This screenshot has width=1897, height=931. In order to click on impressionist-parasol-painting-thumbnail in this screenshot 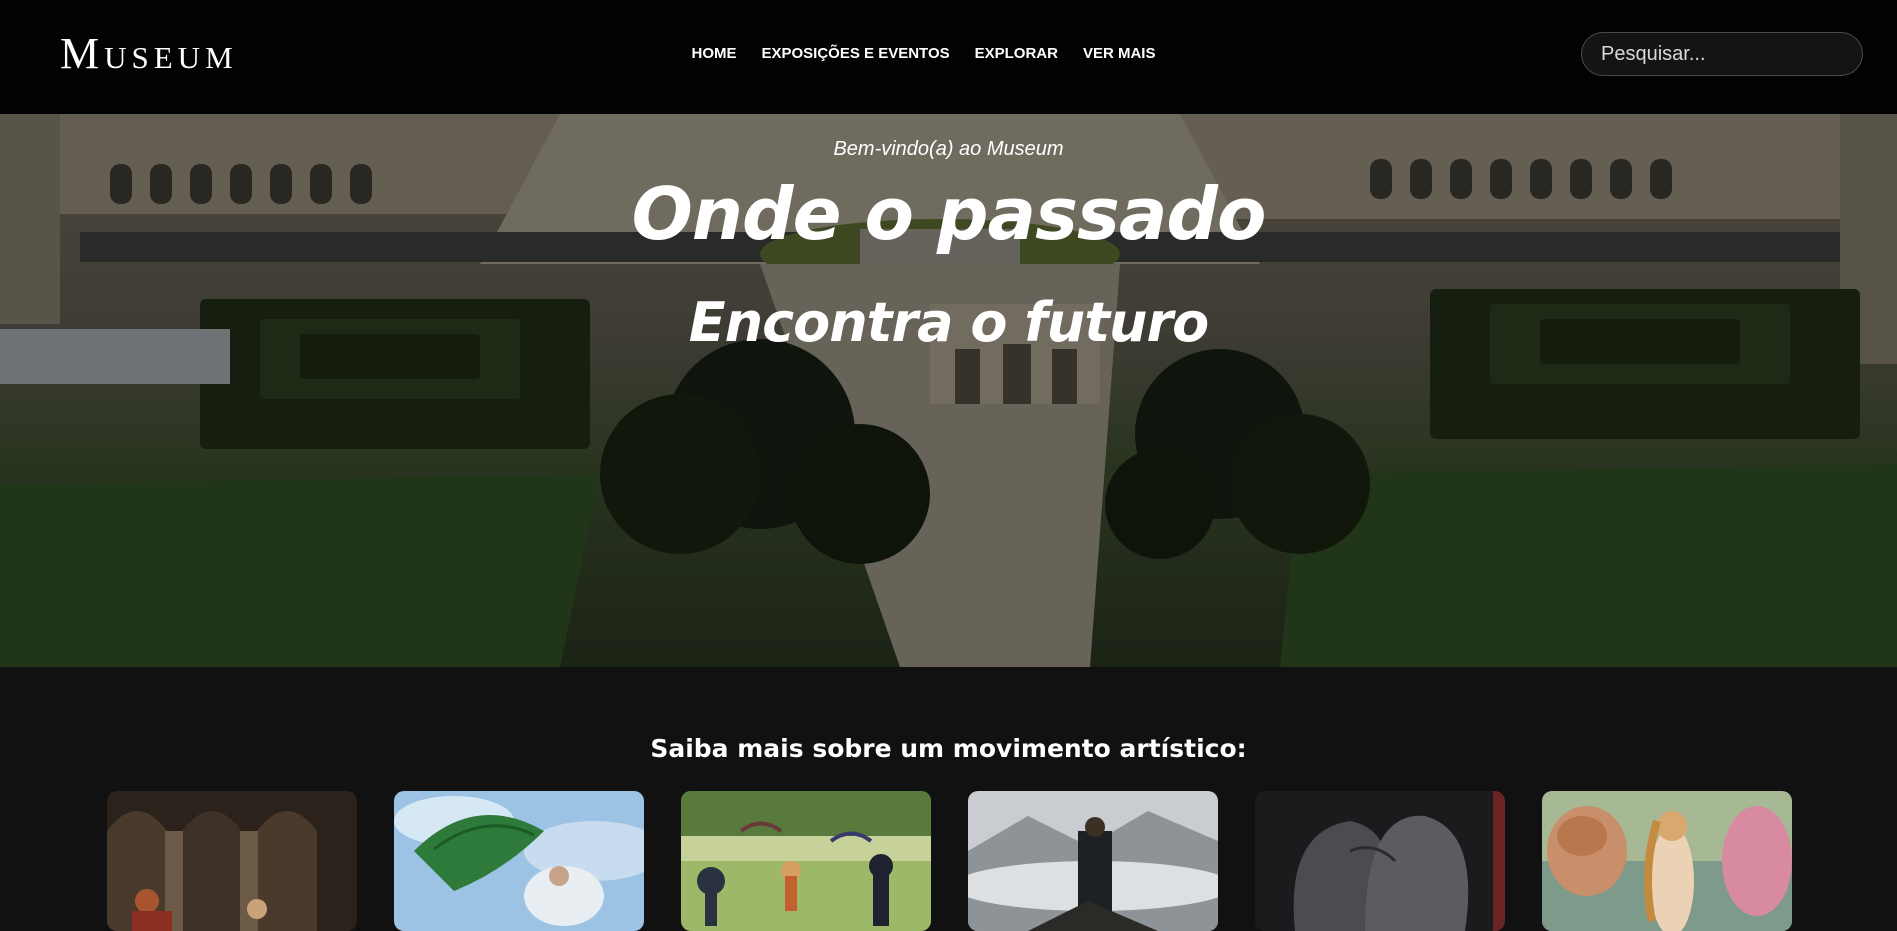, I will do `click(519, 861)`.